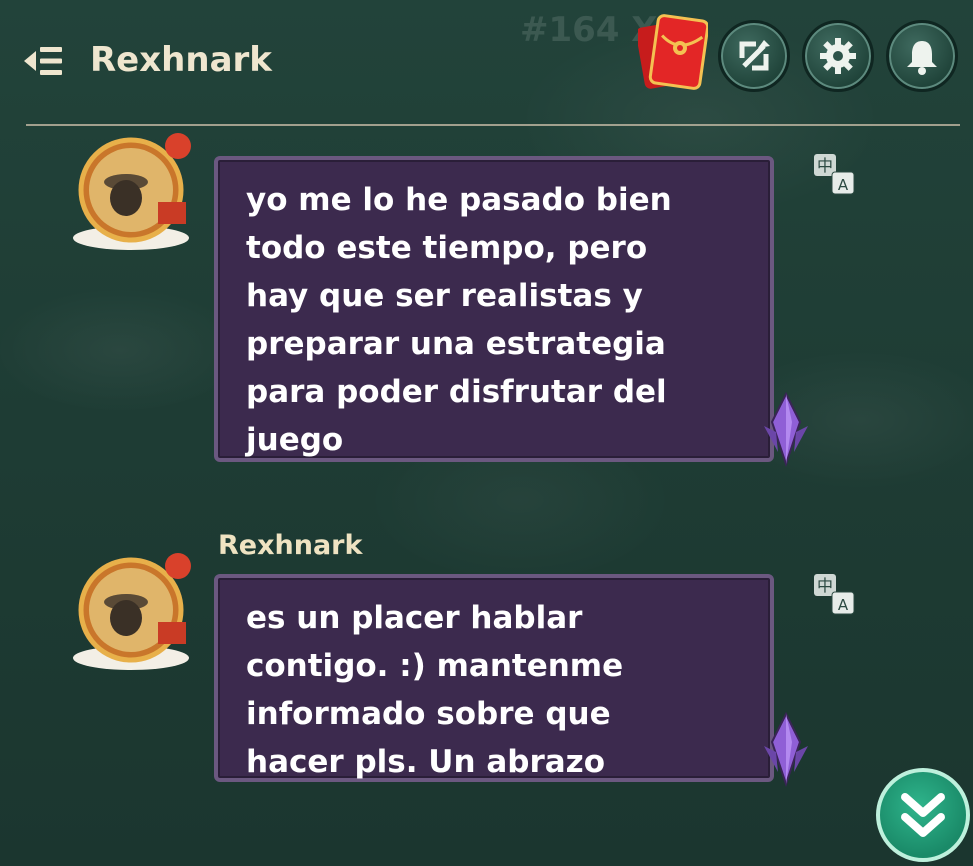 This screenshot has height=866, width=973. What do you see at coordinates (181, 60) in the screenshot?
I see `page-title: Rexhnark` at bounding box center [181, 60].